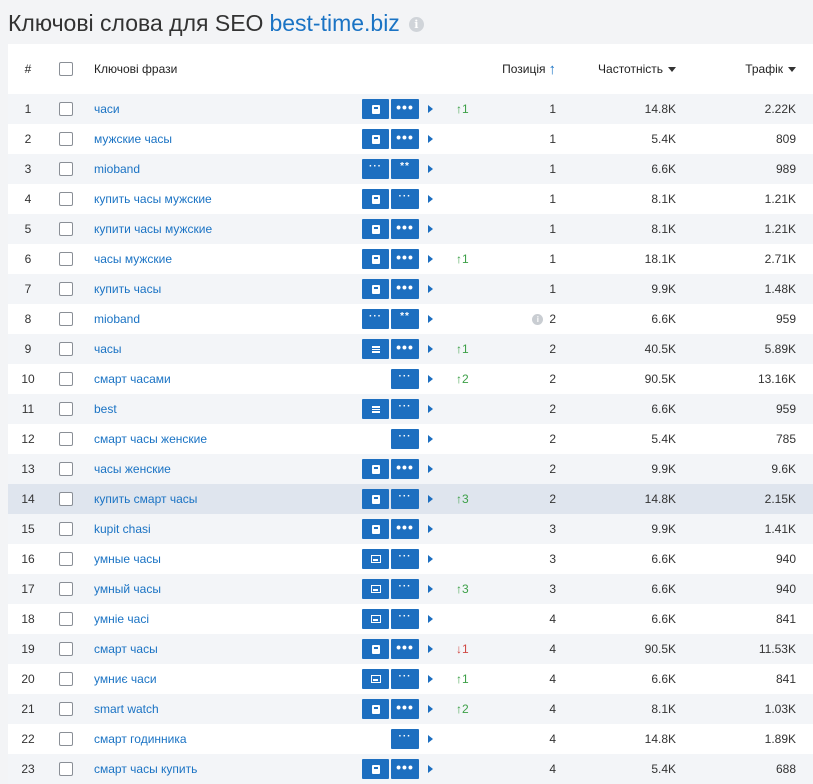 The width and height of the screenshot is (813, 784). I want to click on keyword-link: умные часы, so click(224, 559).